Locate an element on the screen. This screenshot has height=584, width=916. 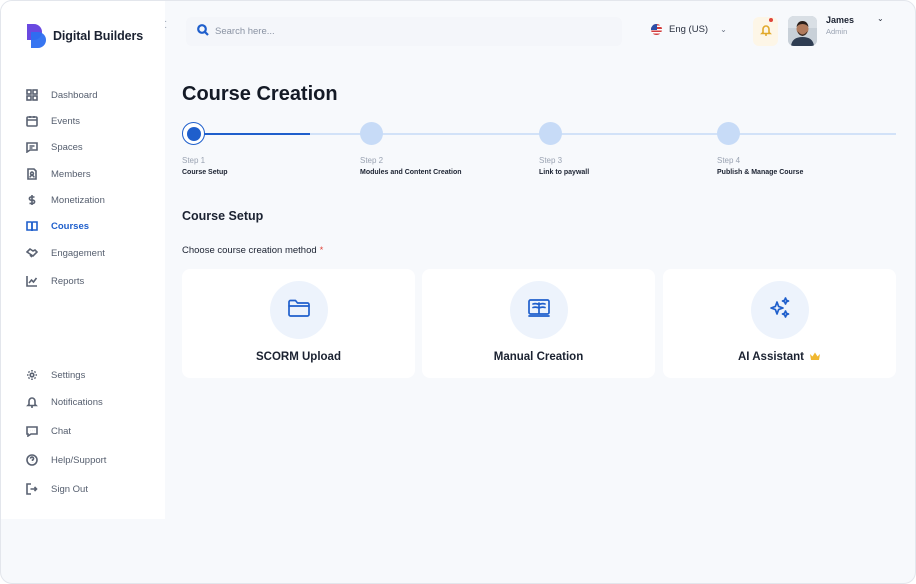
method-label: Choose course creation method * is located at coordinates (252, 250).